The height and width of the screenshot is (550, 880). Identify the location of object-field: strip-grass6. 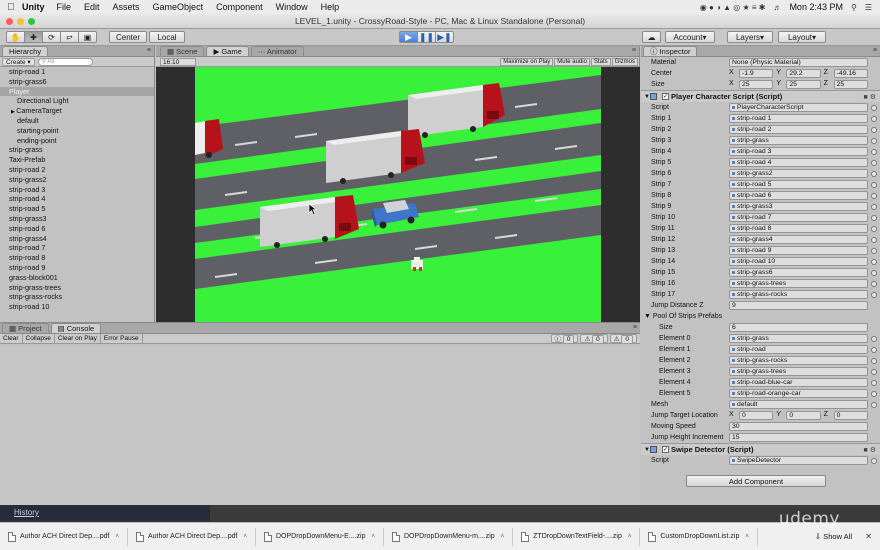
(798, 272).